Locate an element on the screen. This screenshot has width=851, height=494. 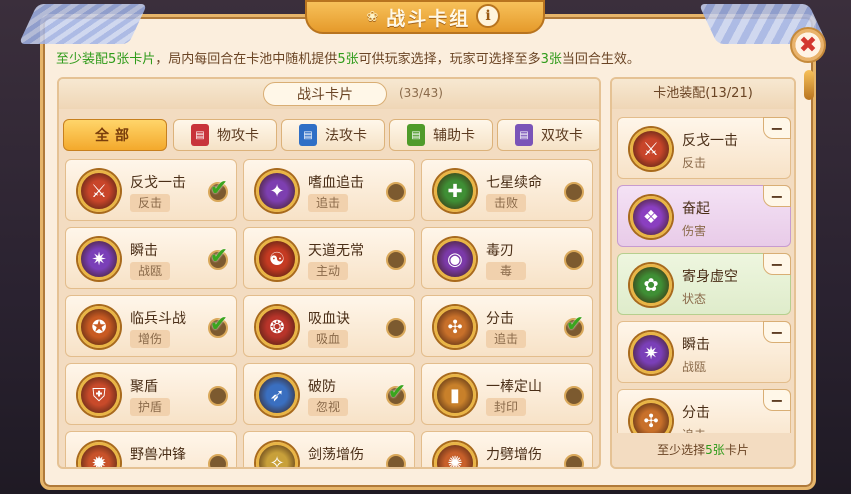
card-skill-icon: ✚ is located at coordinates (455, 191).